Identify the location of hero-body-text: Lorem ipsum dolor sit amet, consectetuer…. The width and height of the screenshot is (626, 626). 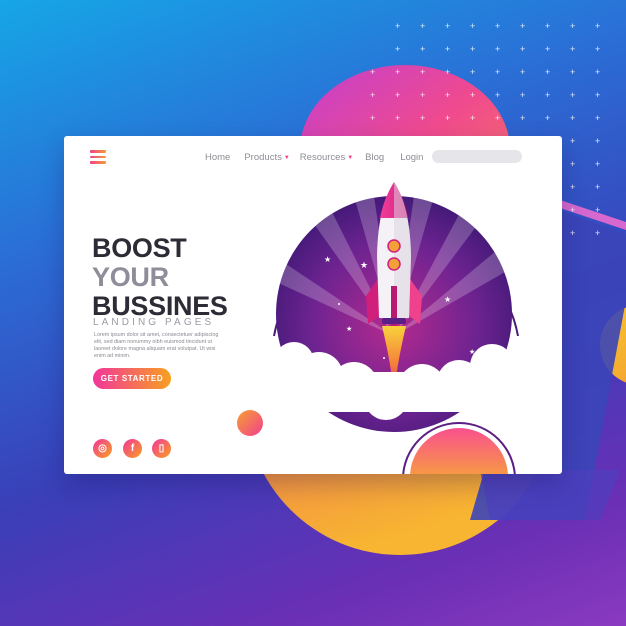
(156, 345).